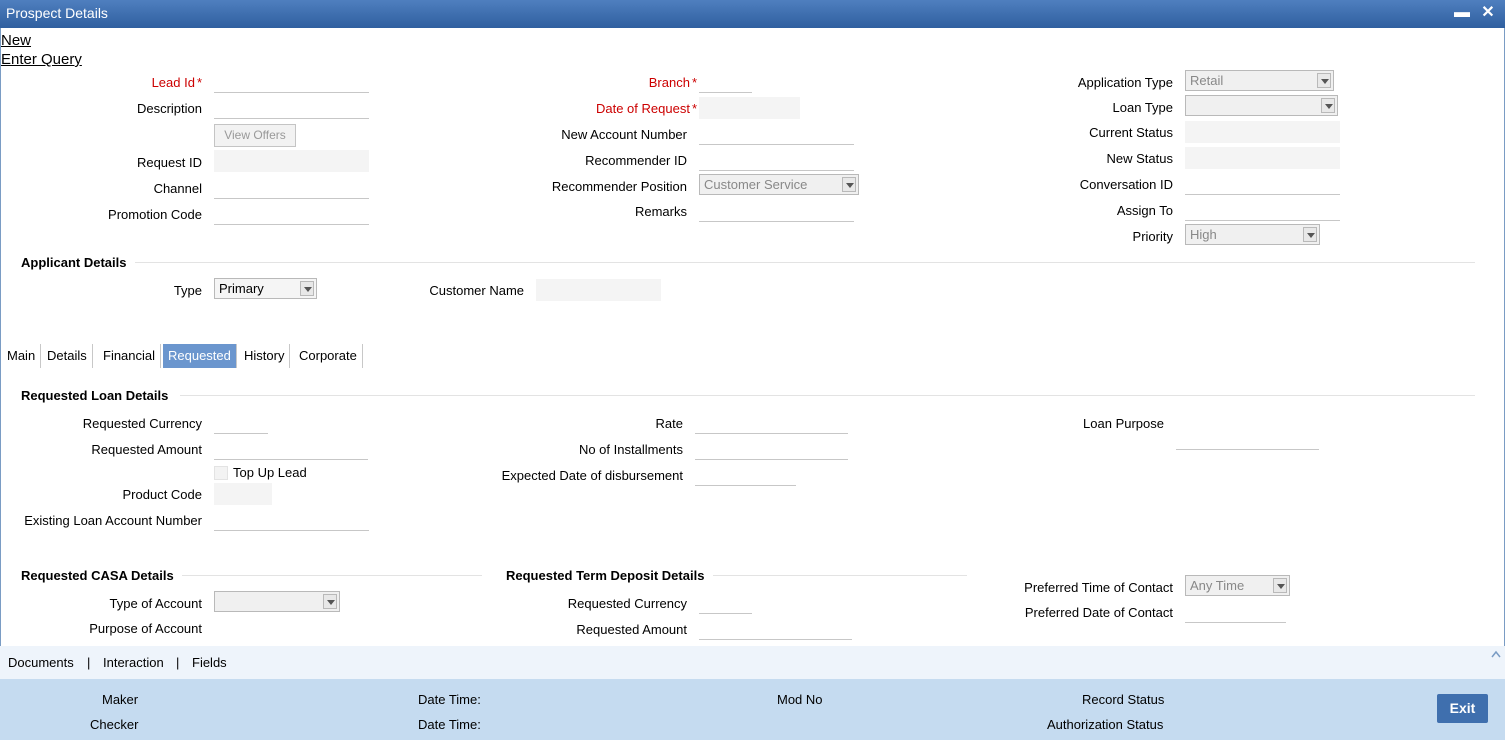  I want to click on application-type-value: Retail, so click(1207, 80).